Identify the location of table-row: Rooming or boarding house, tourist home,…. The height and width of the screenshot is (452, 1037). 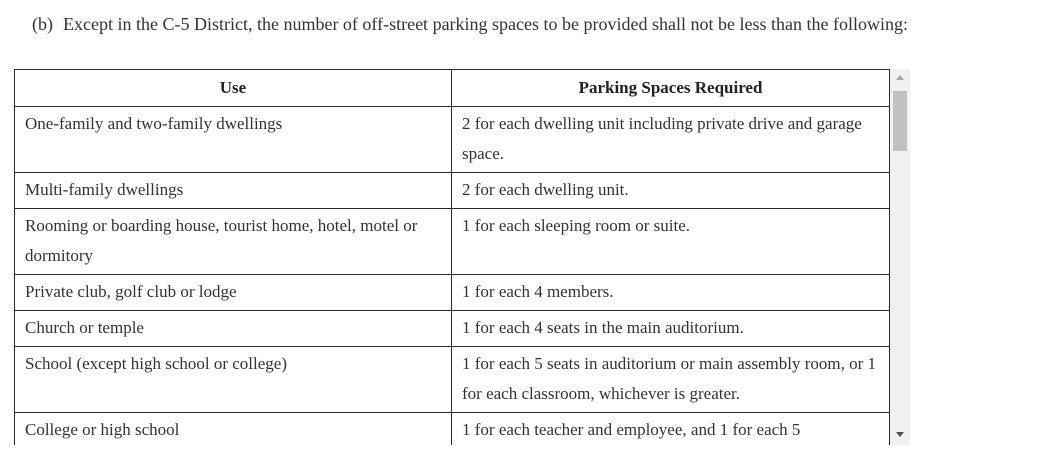
(452, 241).